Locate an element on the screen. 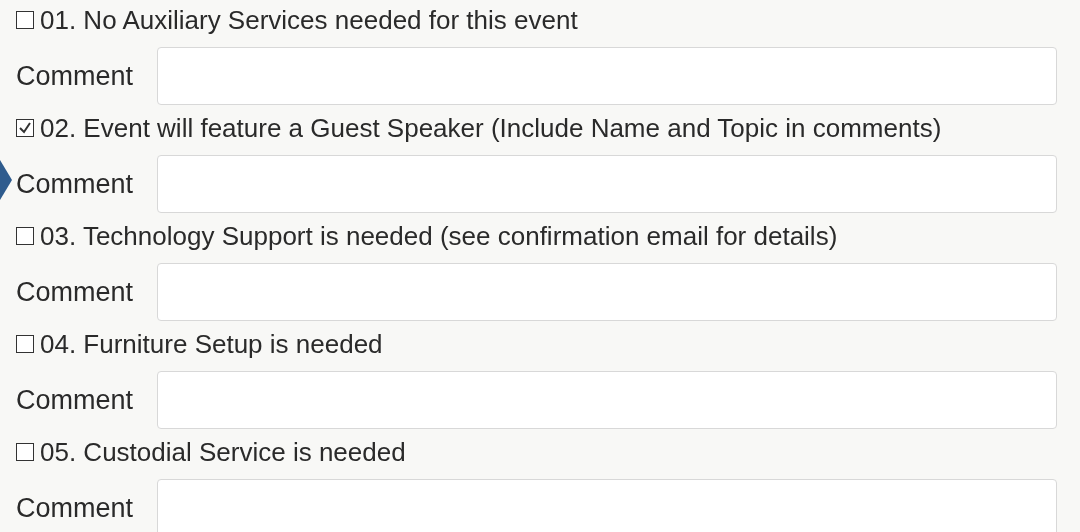 This screenshot has height=532, width=1080. option-label: 02. Event will feature a Guest Speaker (Include Name and Topic in comments) is located at coordinates (491, 128).